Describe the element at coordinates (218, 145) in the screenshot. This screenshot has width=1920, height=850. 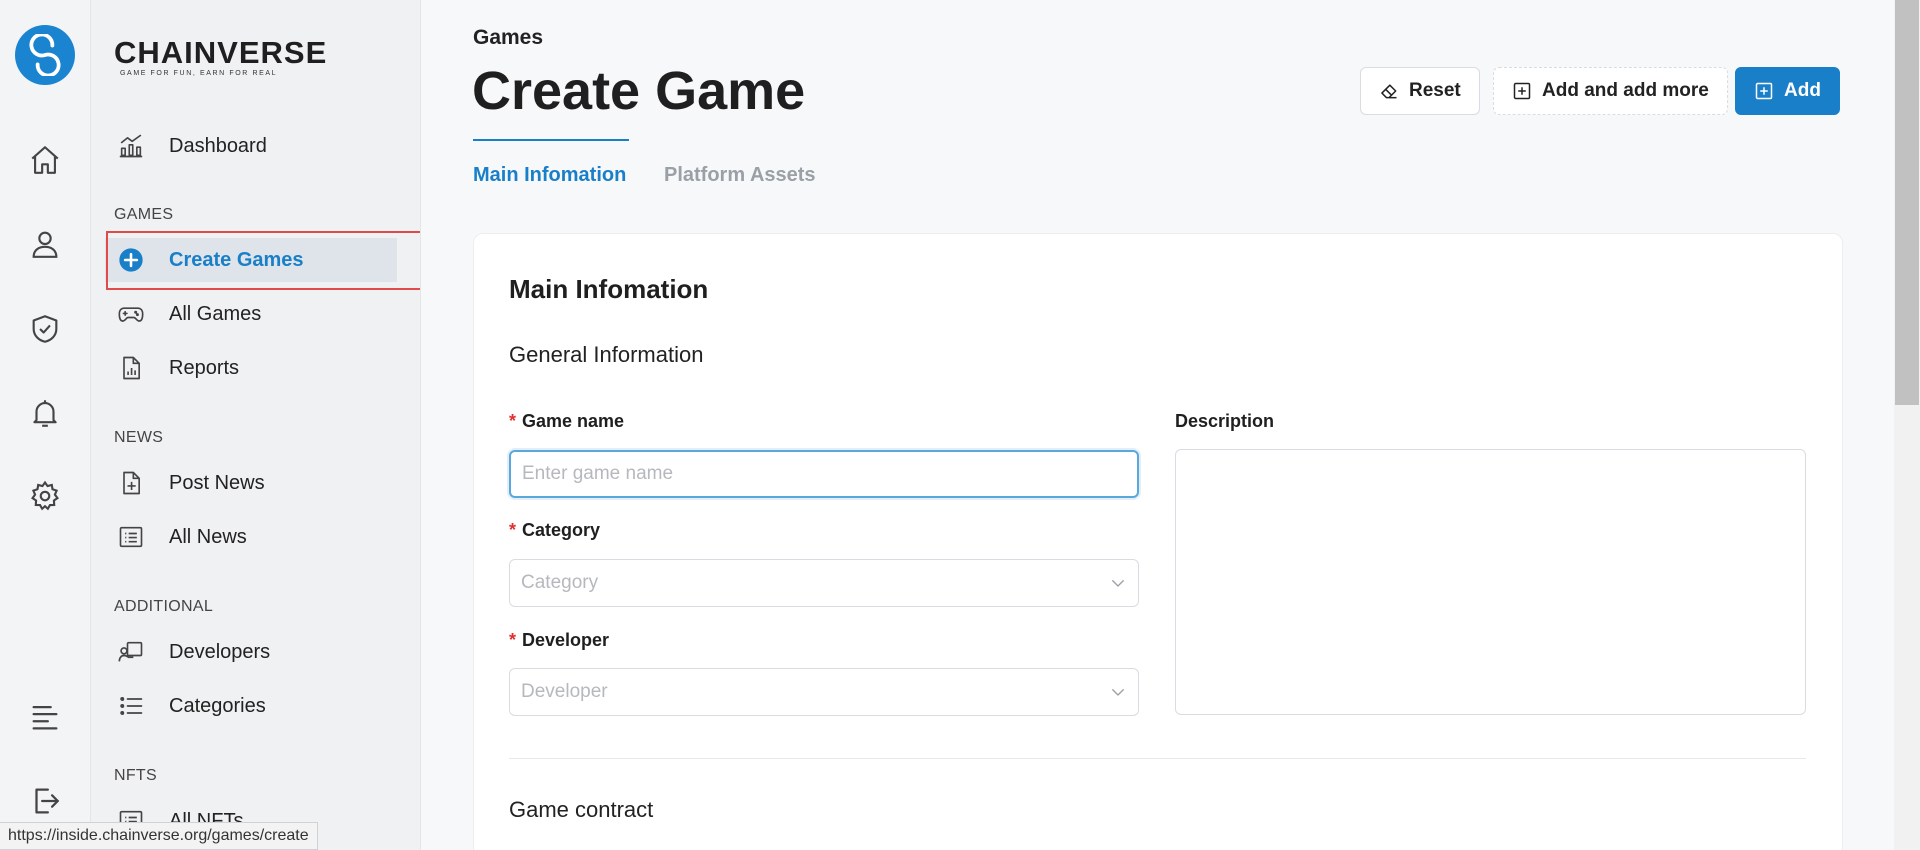
I see `sidebar-item-label: Dashboard` at that location.